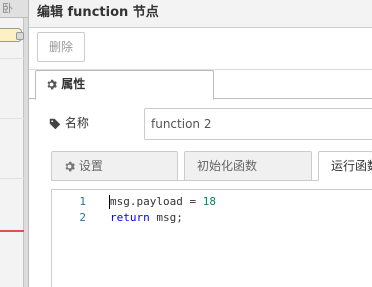  I want to click on workspace-canvas, so click(12, 152).